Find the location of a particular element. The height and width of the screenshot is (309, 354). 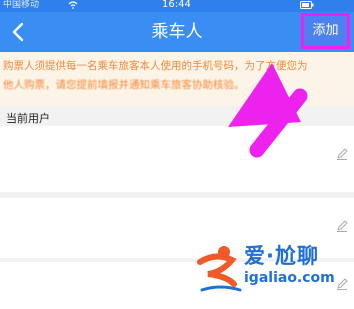

carrier-label: 中国移动 is located at coordinates (21, 5).